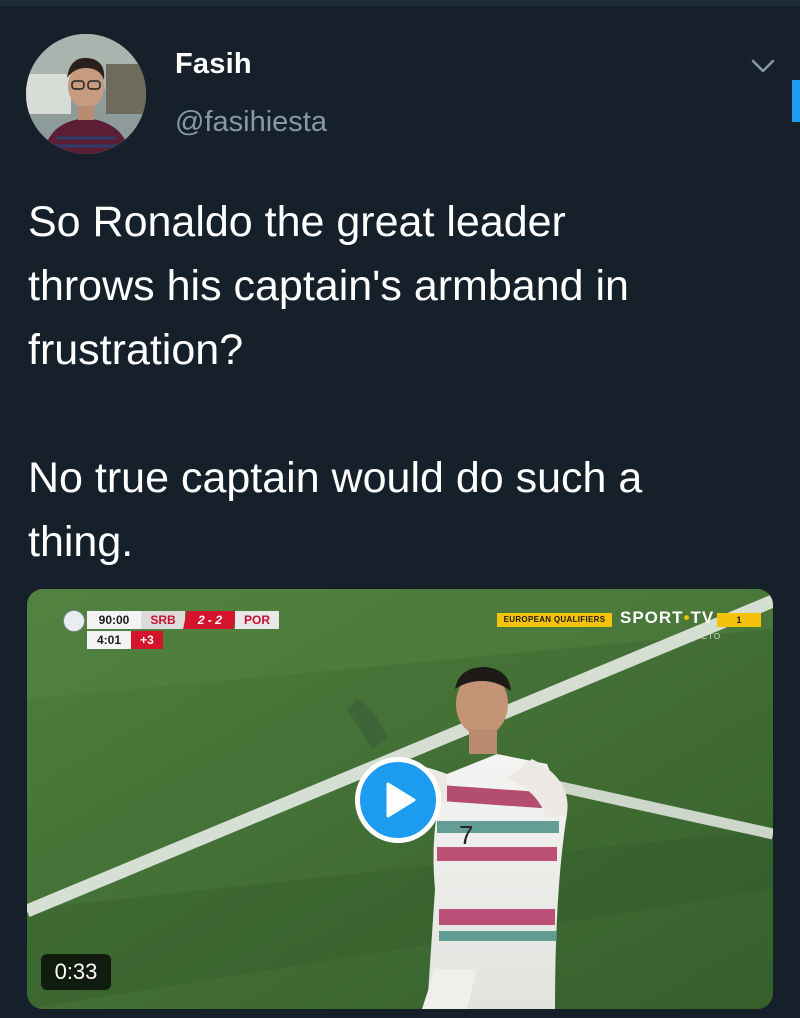  Describe the element at coordinates (210, 620) in the screenshot. I see `match-score: 2 - 2` at that location.